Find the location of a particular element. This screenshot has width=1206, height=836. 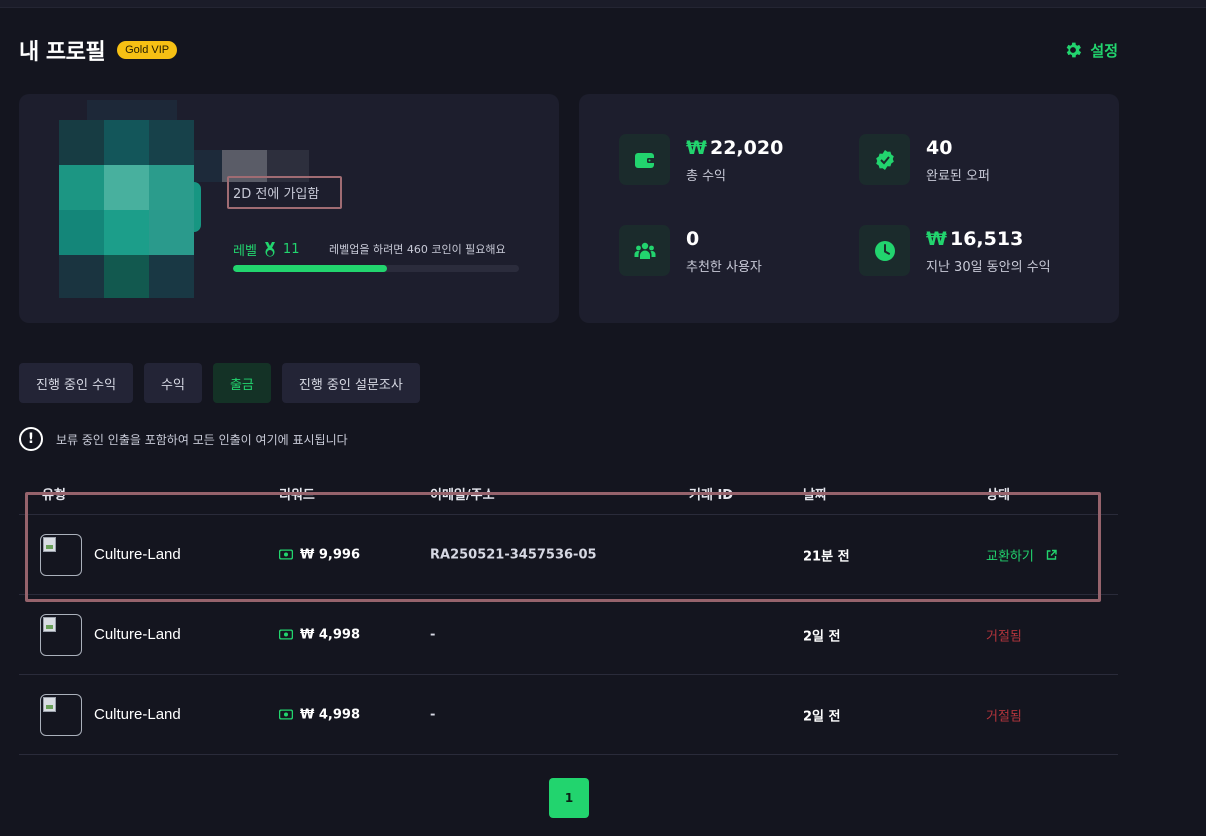

last30-earnings-value: 16,513 is located at coordinates (986, 239).